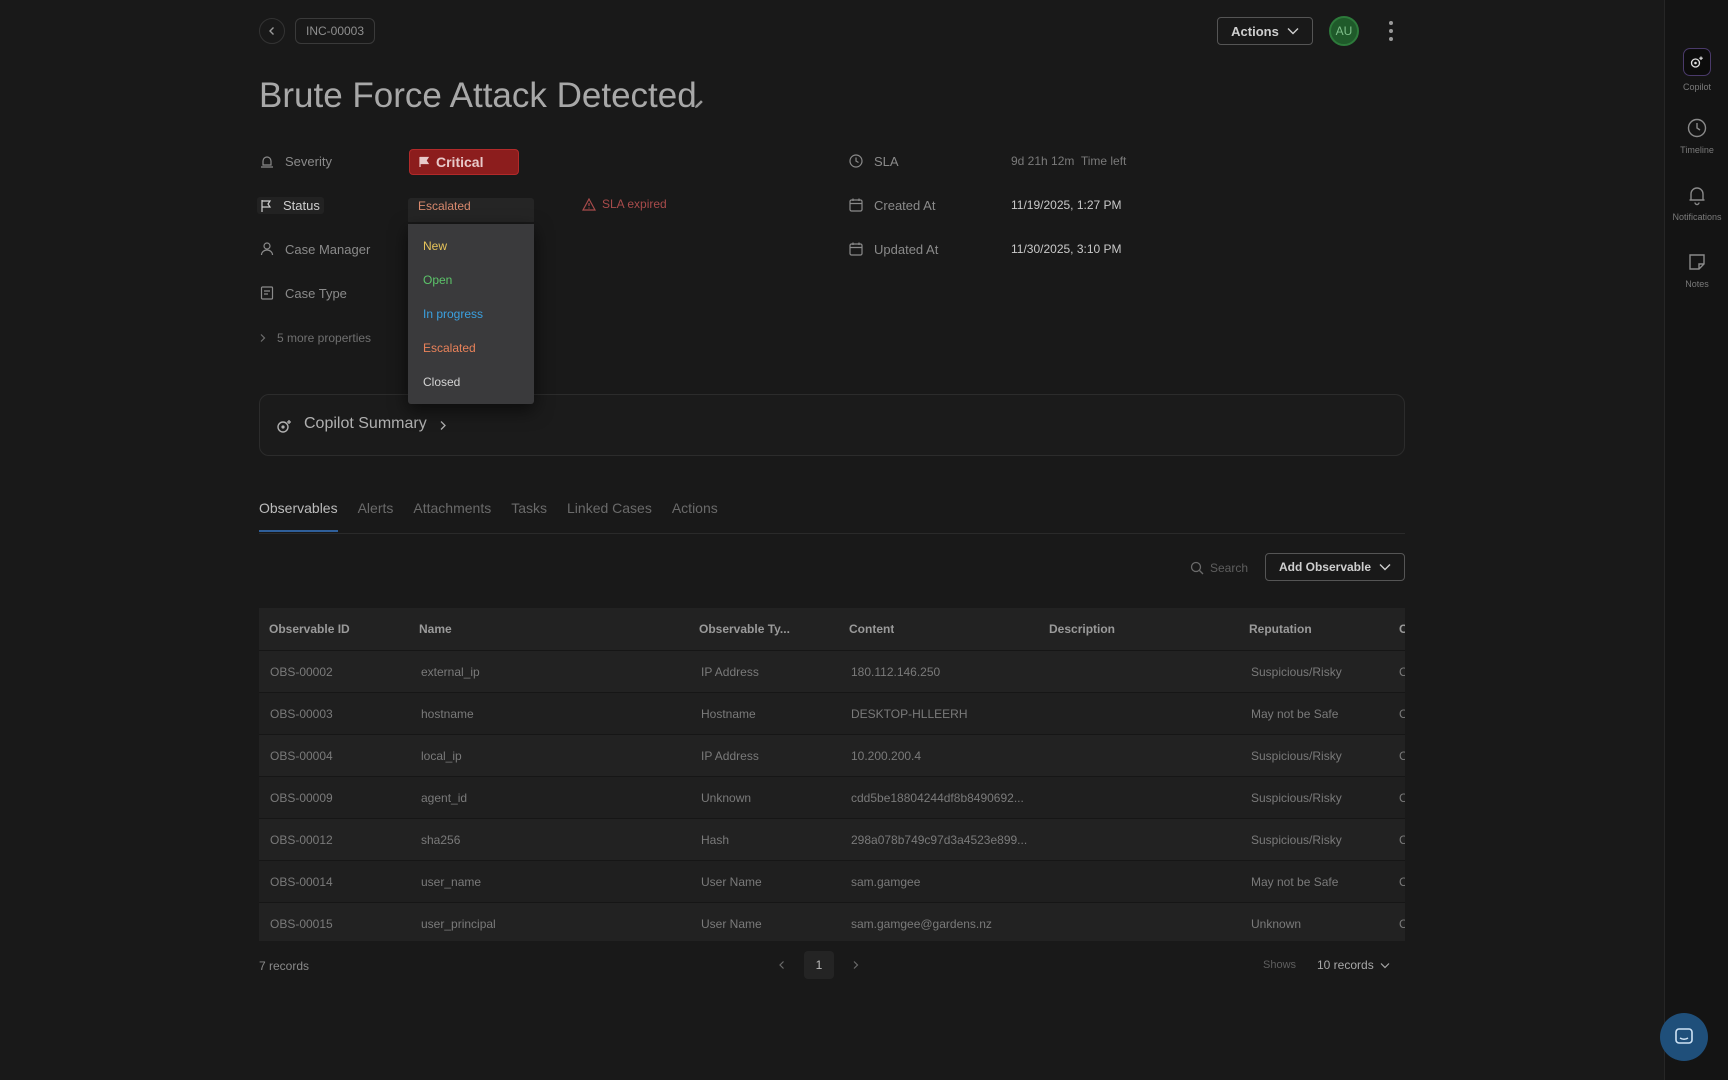 Image resolution: width=1728 pixels, height=1080 pixels. I want to click on column-header-description: Description, so click(1082, 629).